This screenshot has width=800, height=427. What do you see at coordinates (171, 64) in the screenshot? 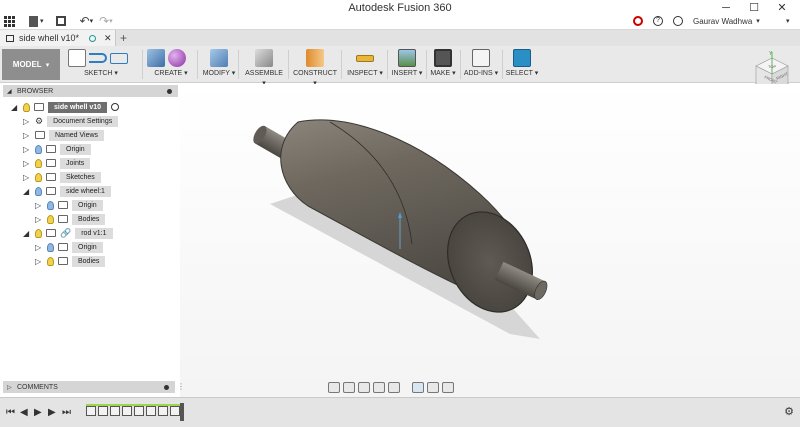
I see `create-group: CREATE ▾` at bounding box center [171, 64].